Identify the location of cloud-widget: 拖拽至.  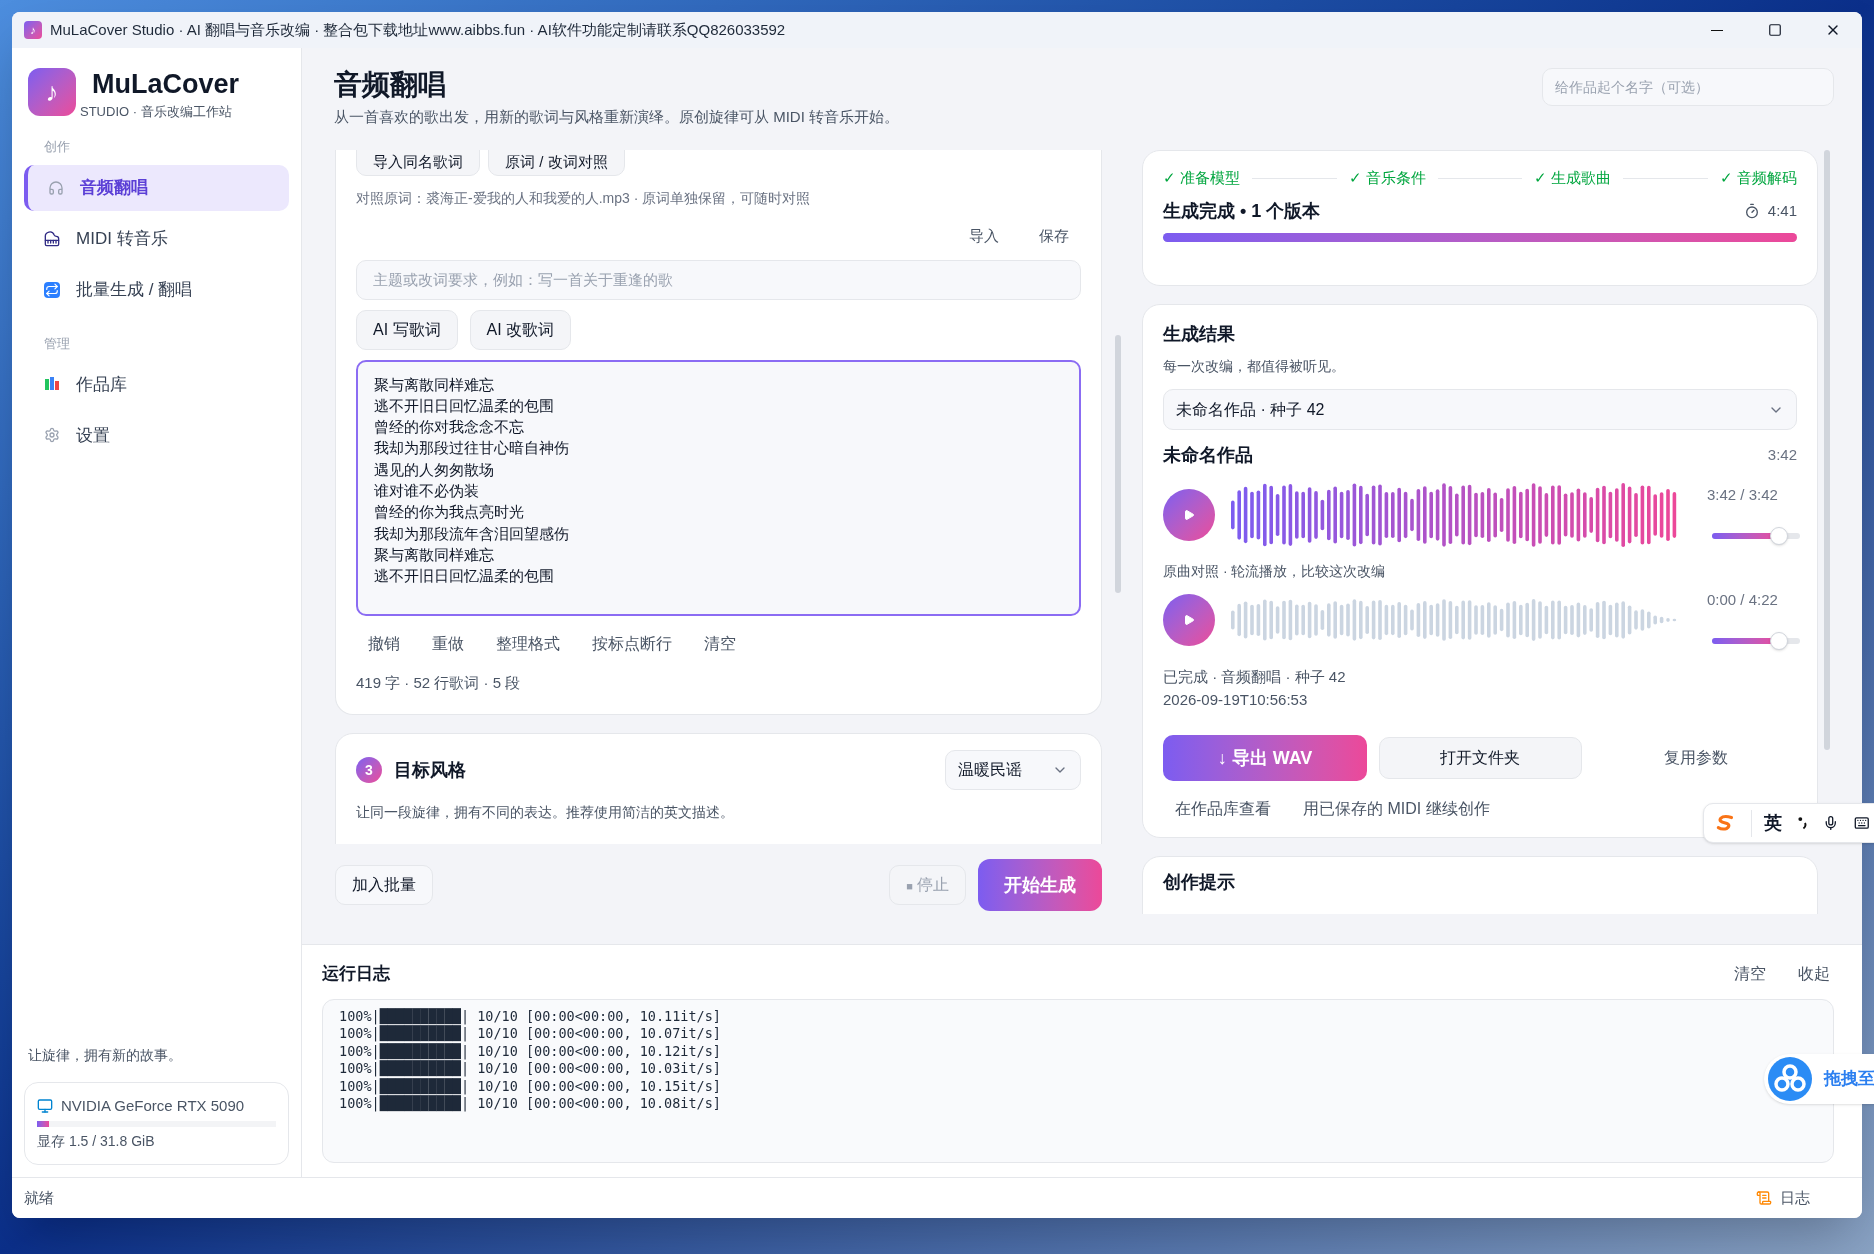
(1819, 1079).